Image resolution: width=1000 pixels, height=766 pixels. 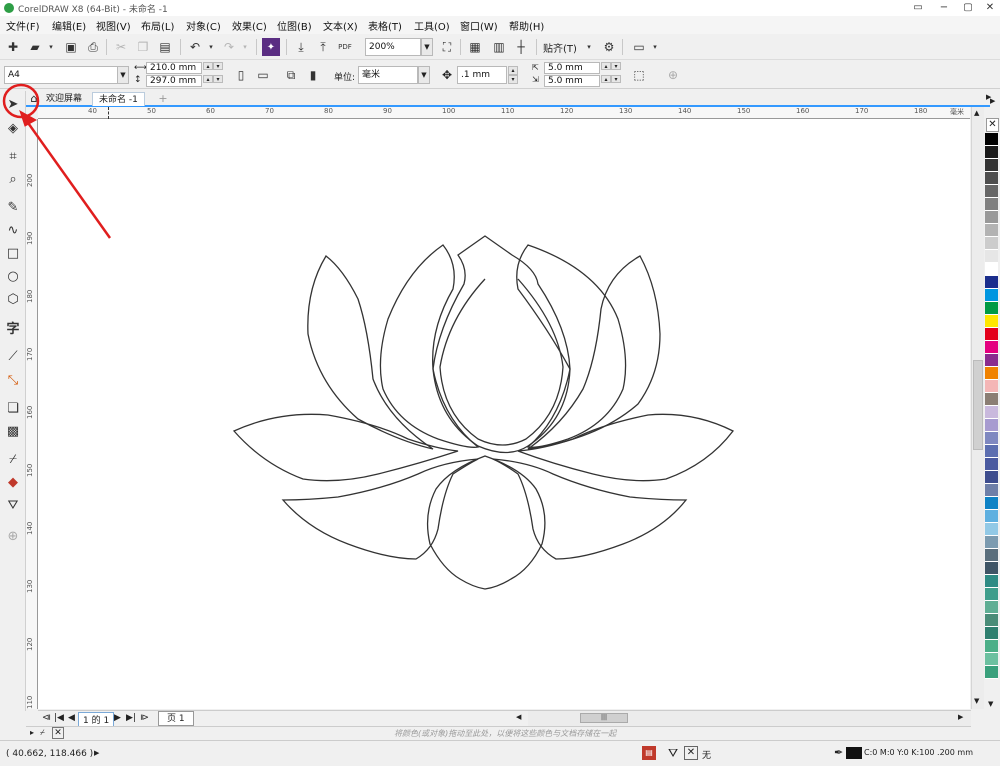 What do you see at coordinates (13, 505) in the screenshot?
I see `smart-fill-icon: ⛛` at bounding box center [13, 505].